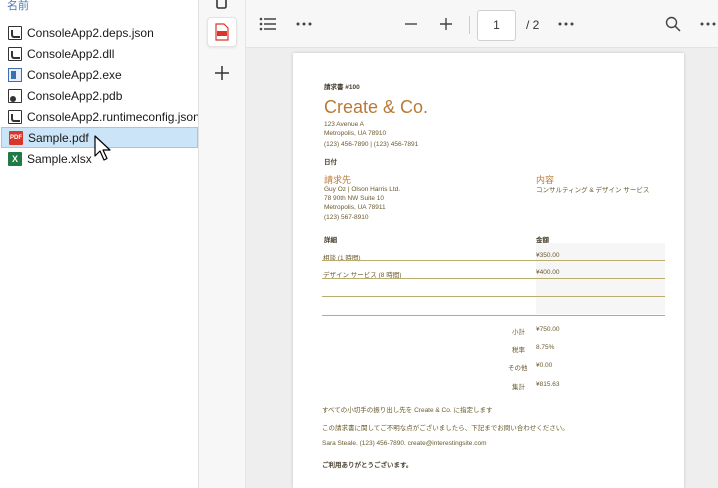 The height and width of the screenshot is (488, 718). I want to click on pdf-toolbar: 1 / 2, so click(482, 24).